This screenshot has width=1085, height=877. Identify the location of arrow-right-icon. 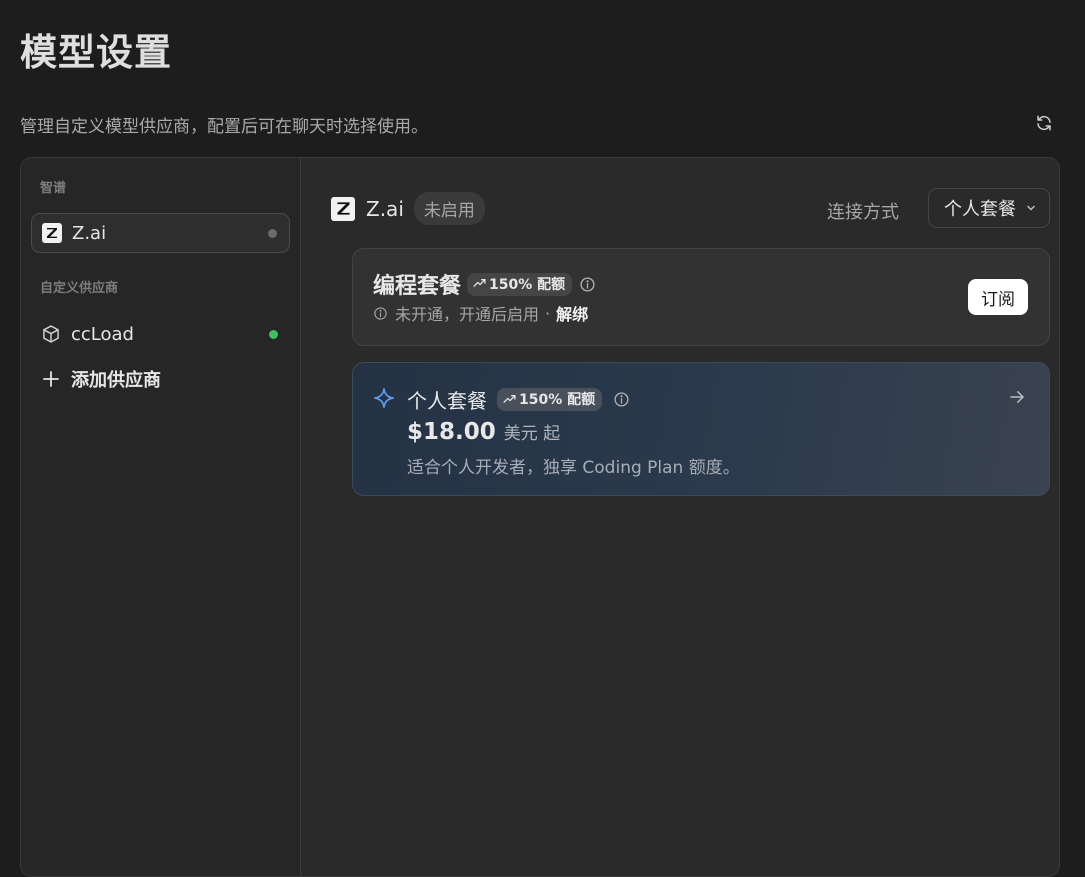
(1017, 397).